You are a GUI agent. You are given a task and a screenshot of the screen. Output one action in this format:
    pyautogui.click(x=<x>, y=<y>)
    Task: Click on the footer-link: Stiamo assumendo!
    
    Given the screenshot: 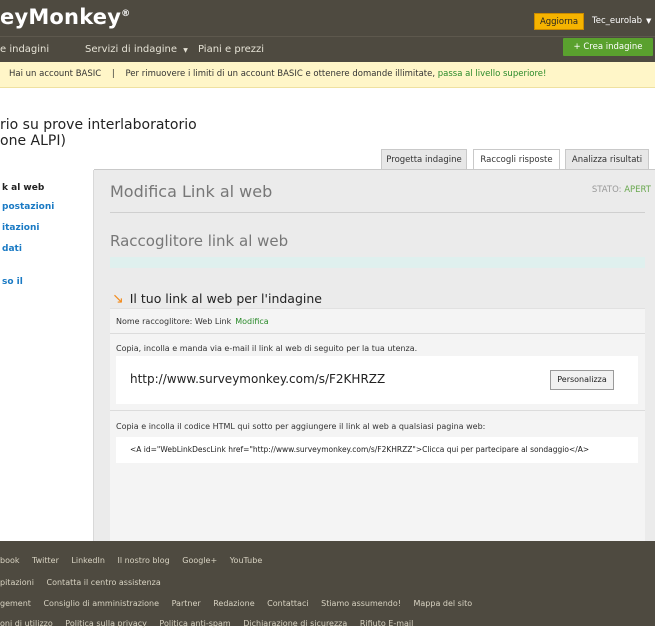 What is the action you would take?
    pyautogui.click(x=361, y=603)
    